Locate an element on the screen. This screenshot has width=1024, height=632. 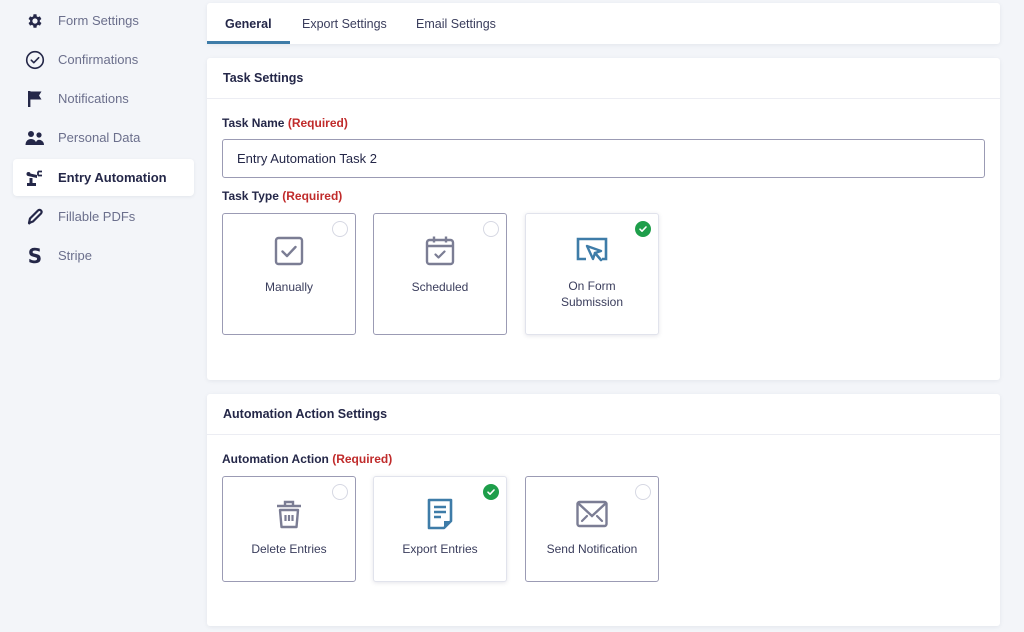
task-type-on-form-submission: On Form Submission is located at coordinates (592, 274).